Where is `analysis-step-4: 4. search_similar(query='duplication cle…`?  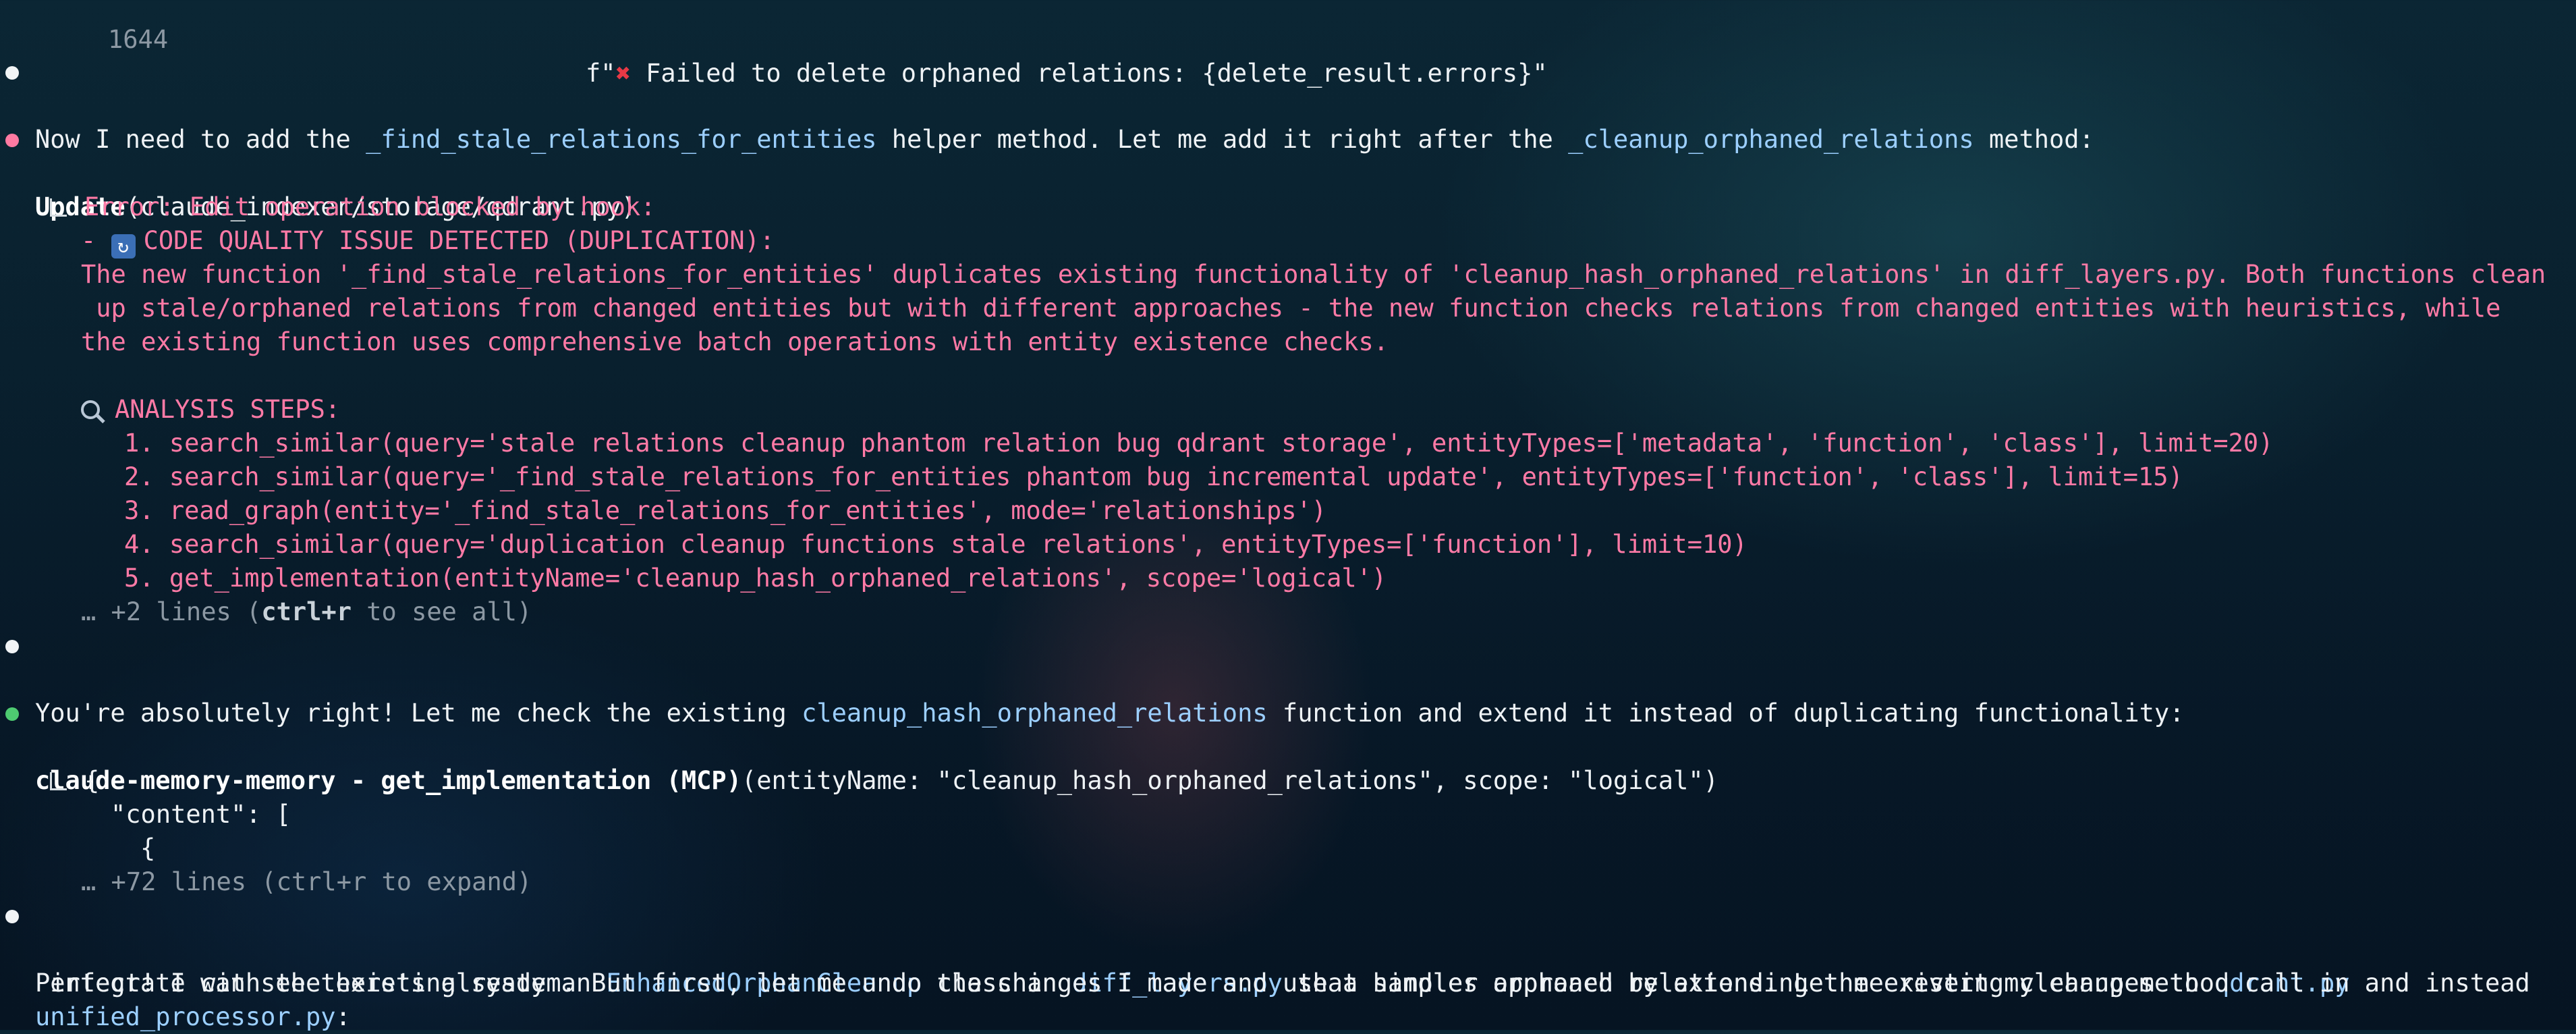 analysis-step-4: 4. search_similar(query='duplication cle… is located at coordinates (873, 526).